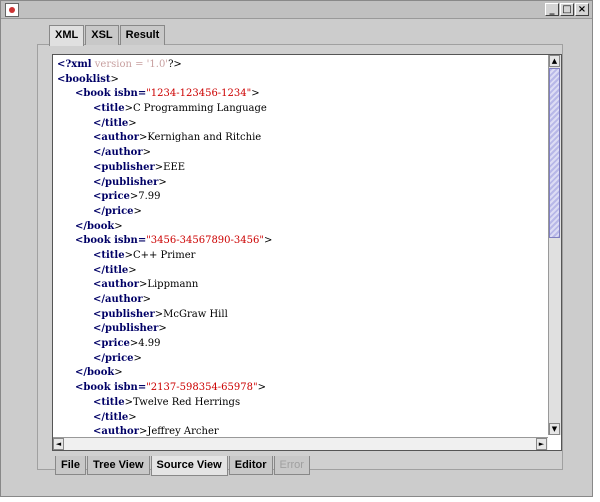 The height and width of the screenshot is (502, 600). What do you see at coordinates (118, 465) in the screenshot?
I see `tab-tree-view: Tree View` at bounding box center [118, 465].